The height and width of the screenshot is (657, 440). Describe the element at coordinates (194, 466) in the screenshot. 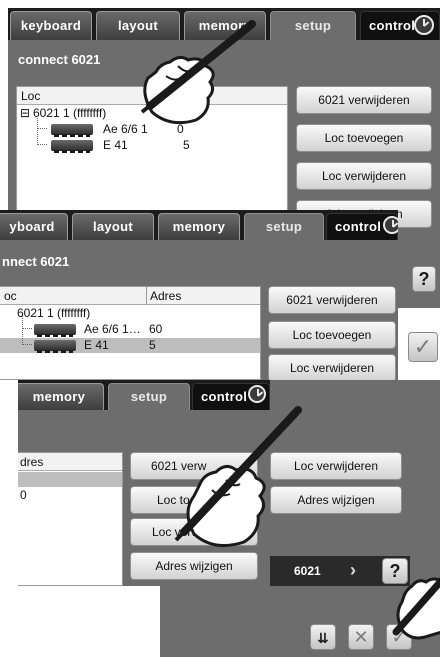

I see `remove-6021-button: 6021 verw` at that location.